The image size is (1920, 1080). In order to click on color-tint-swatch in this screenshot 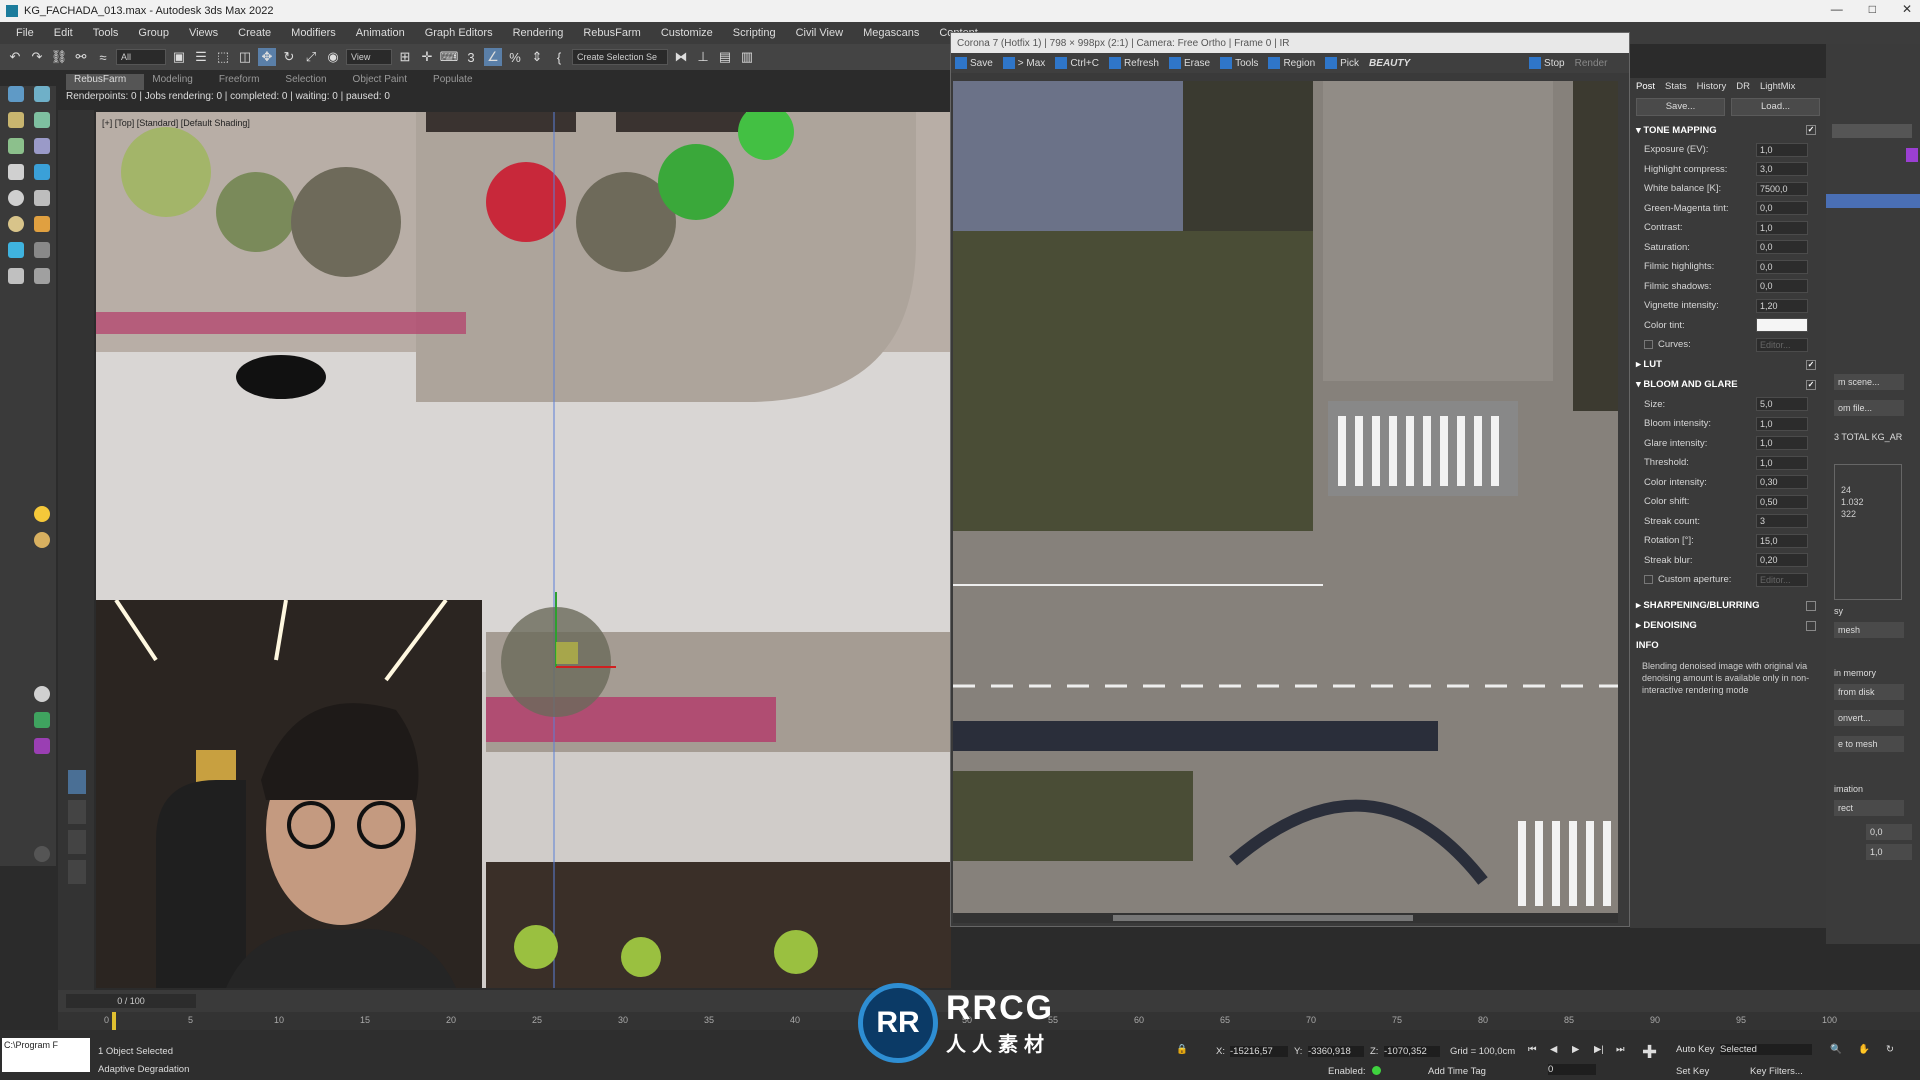, I will do `click(1782, 325)`.